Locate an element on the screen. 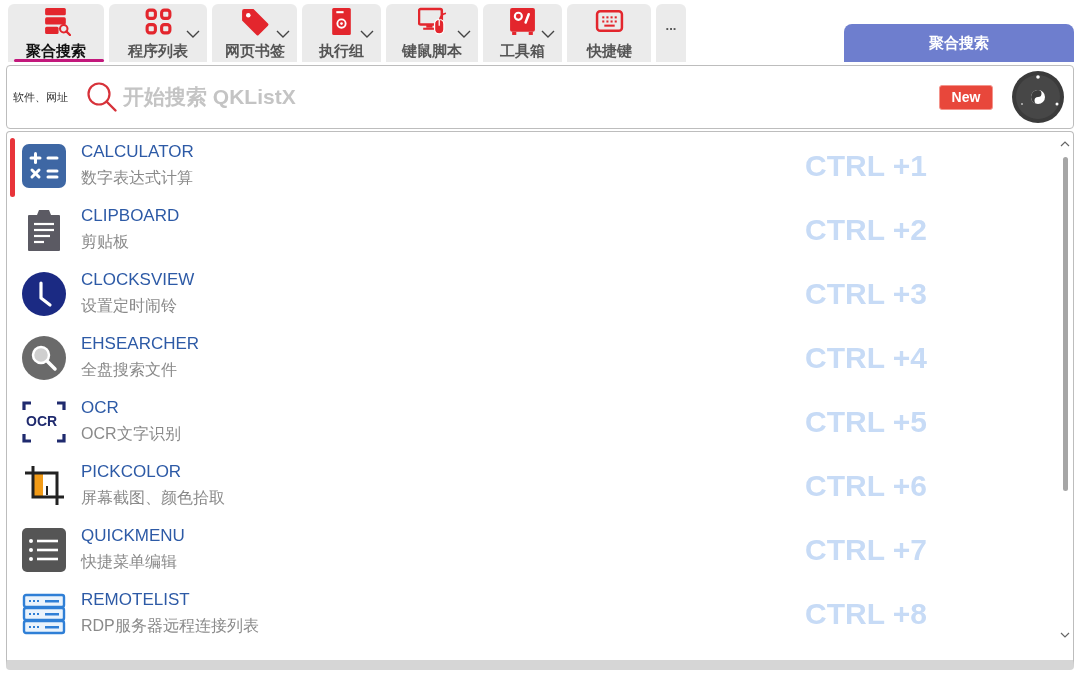  shortcut-label: CTRL +4 is located at coordinates (866, 358).